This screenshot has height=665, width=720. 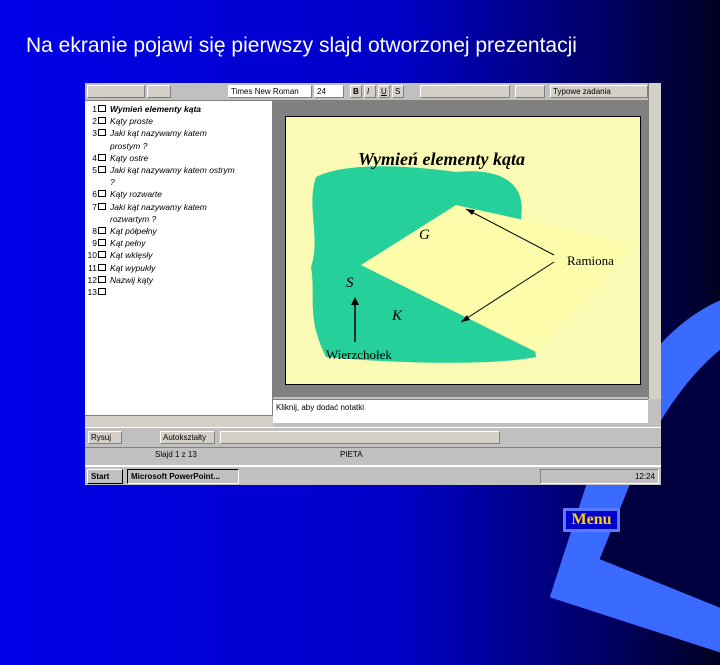 I want to click on label-s: S, so click(x=350, y=283).